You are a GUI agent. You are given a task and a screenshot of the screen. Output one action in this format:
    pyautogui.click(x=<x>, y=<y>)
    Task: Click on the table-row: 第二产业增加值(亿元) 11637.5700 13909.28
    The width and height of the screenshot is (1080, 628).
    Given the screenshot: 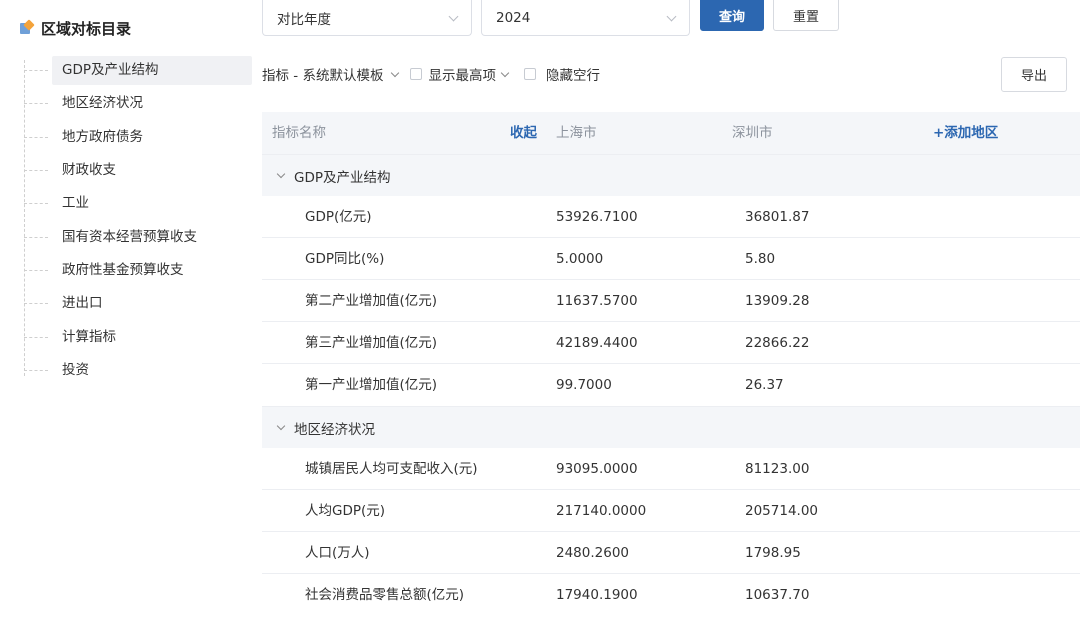 What is the action you would take?
    pyautogui.click(x=671, y=301)
    